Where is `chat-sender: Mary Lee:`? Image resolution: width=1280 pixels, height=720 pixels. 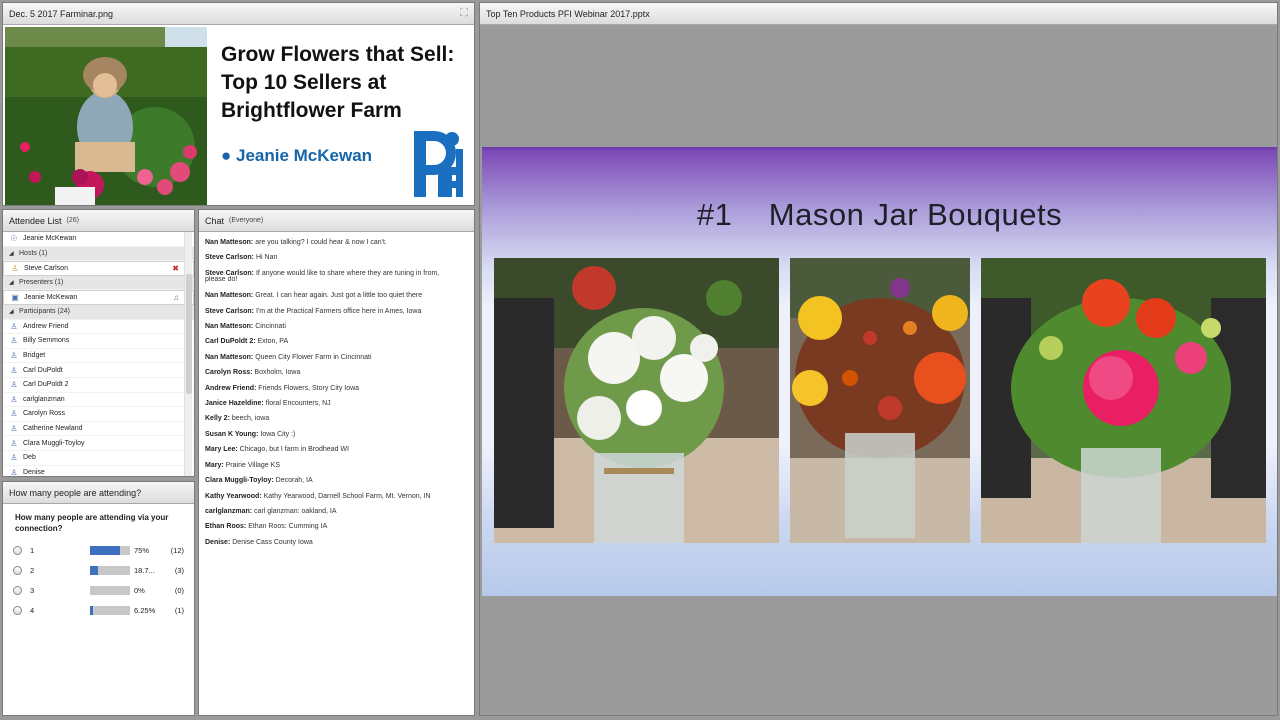 chat-sender: Mary Lee: is located at coordinates (221, 450).